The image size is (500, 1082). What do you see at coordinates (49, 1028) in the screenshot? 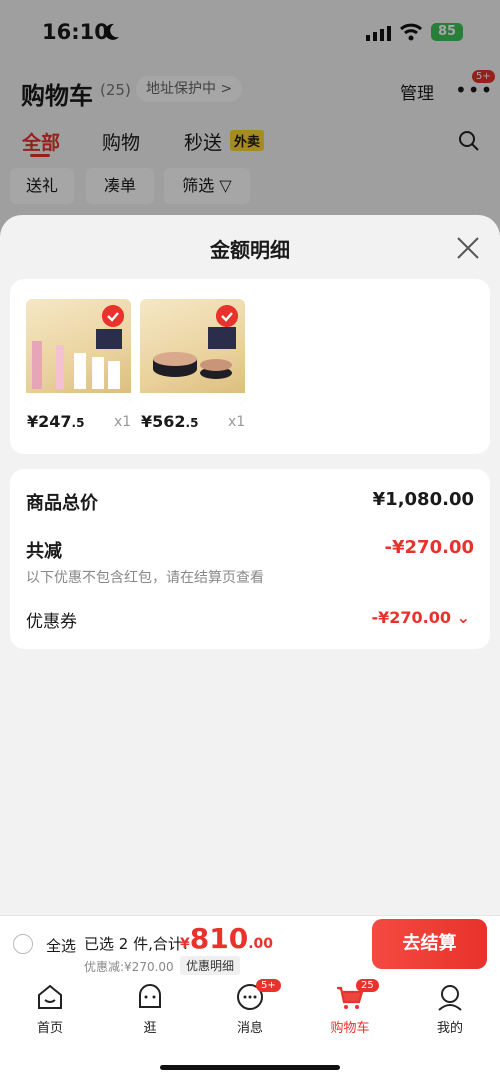
I see `tab-label: 首页` at bounding box center [49, 1028].